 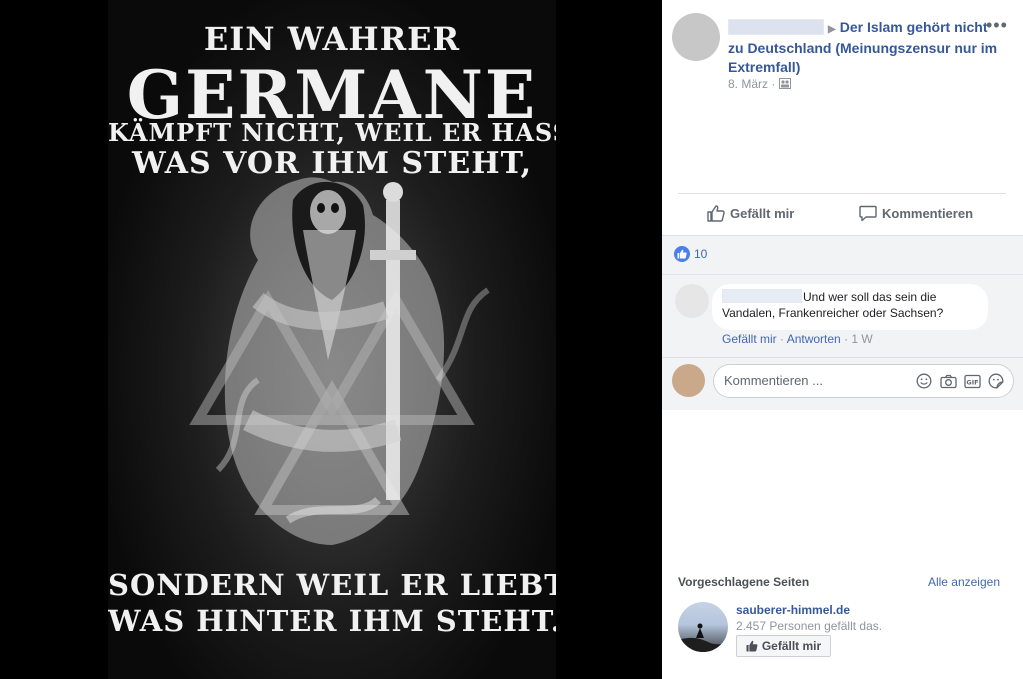 I want to click on comment-composer: GIF, so click(x=863, y=381).